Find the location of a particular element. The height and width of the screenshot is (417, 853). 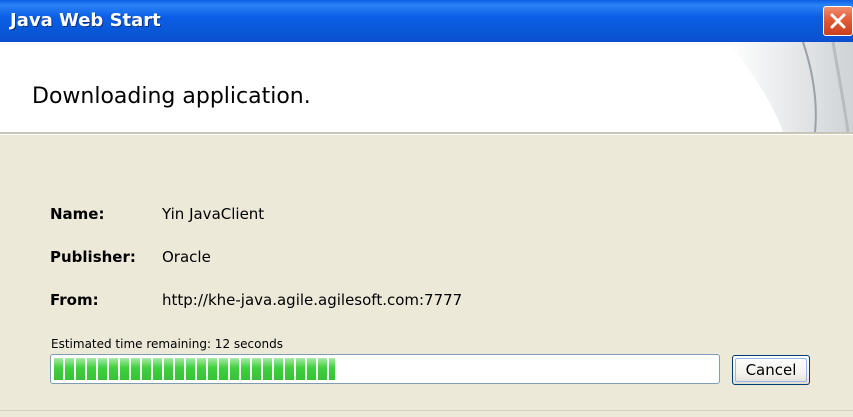

page-title: Downloading application. is located at coordinates (171, 96).